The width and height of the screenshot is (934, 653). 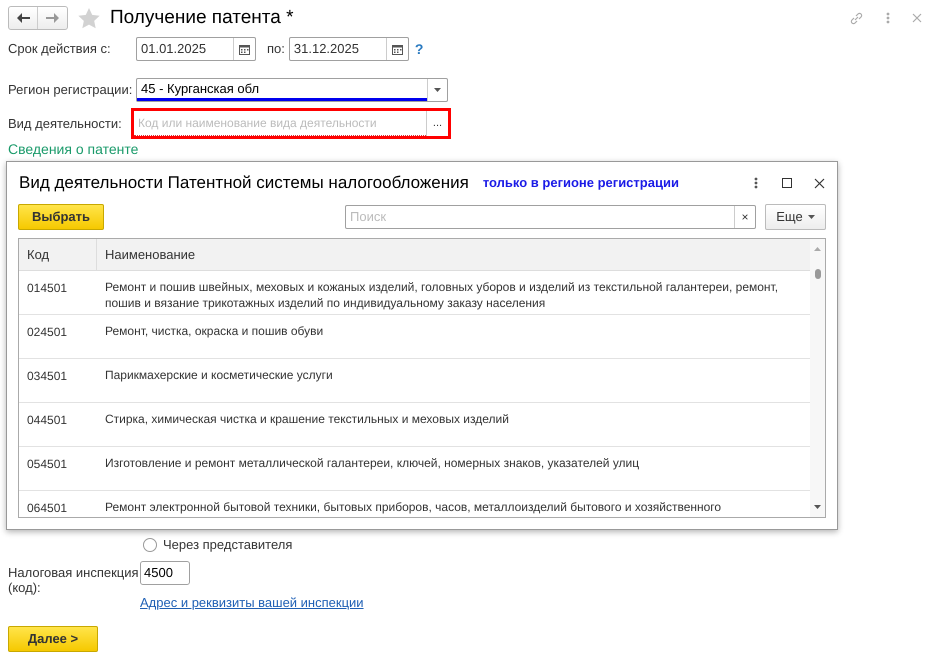 What do you see at coordinates (326, 49) in the screenshot?
I see `date-value: 31.12.2025` at bounding box center [326, 49].